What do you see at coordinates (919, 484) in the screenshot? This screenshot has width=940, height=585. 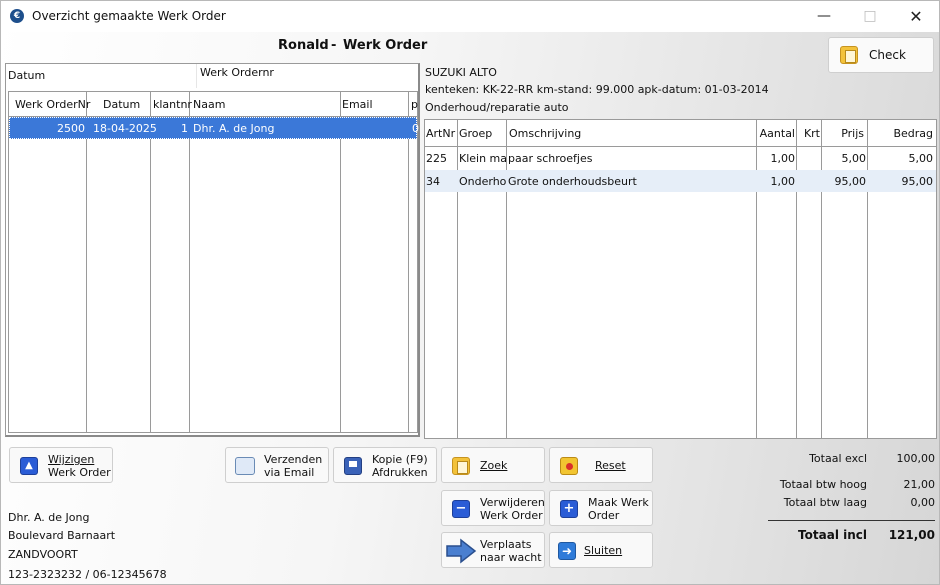 I see `totaal-btw-hoog-value: 21,00` at bounding box center [919, 484].